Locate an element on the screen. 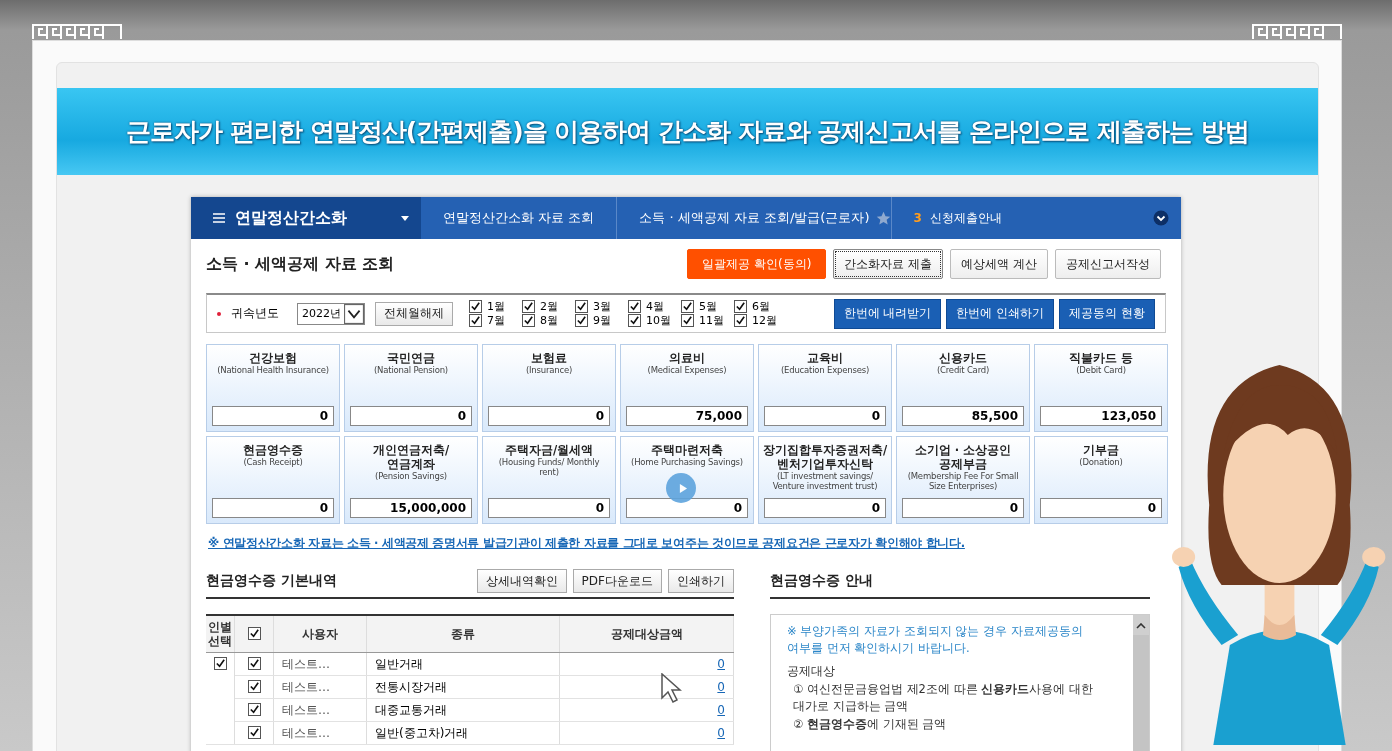 This screenshot has height=751, width=1392. deduction-card: 직불카드 등 (Debit Card) 123,050 is located at coordinates (1101, 388).